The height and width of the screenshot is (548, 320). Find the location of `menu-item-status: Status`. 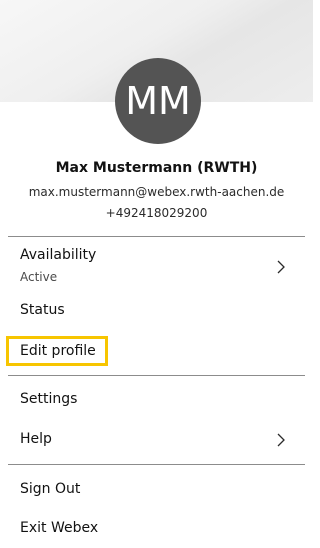

menu-item-status: Status is located at coordinates (156, 312).